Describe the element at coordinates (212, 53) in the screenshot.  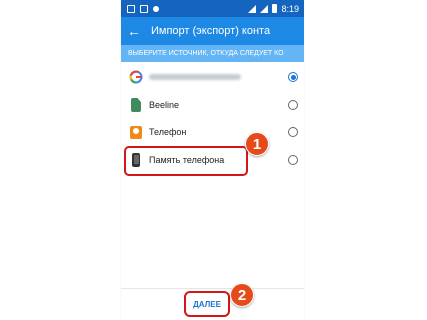
I see `section-header: ВЫБЕРИТЕ ИСТОЧНИК, ОТКУДА СЛЕДУЕТ КО` at that location.